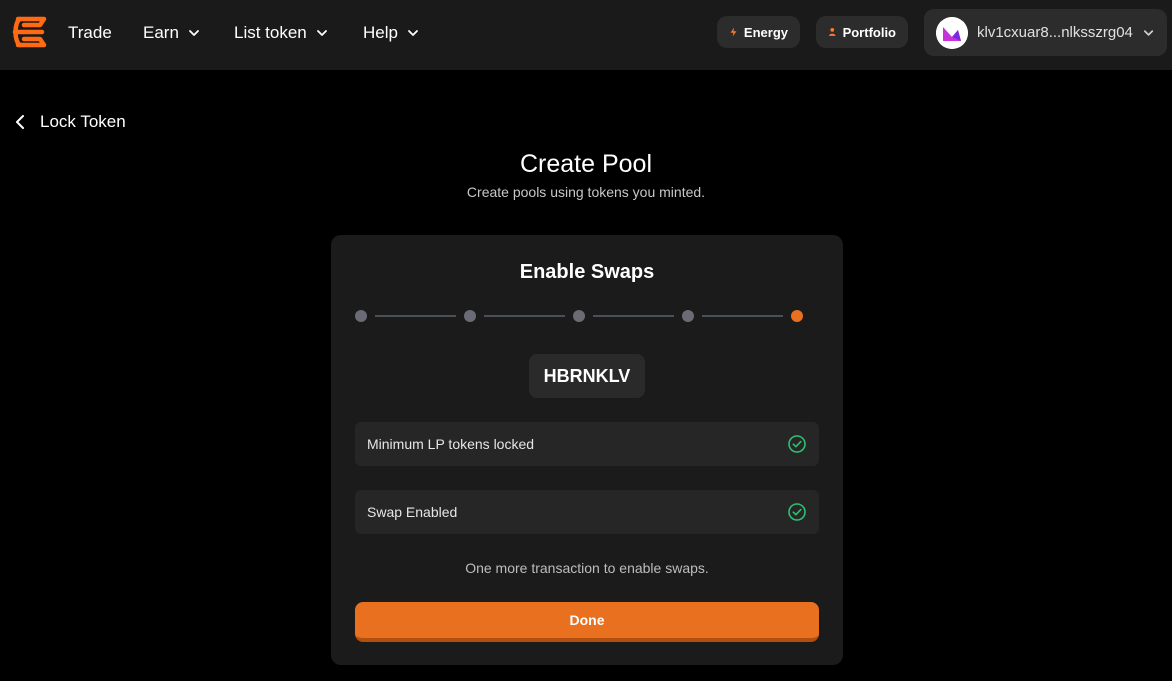  What do you see at coordinates (587, 568) in the screenshot?
I see `info-note: One more transaction to enable swaps.` at bounding box center [587, 568].